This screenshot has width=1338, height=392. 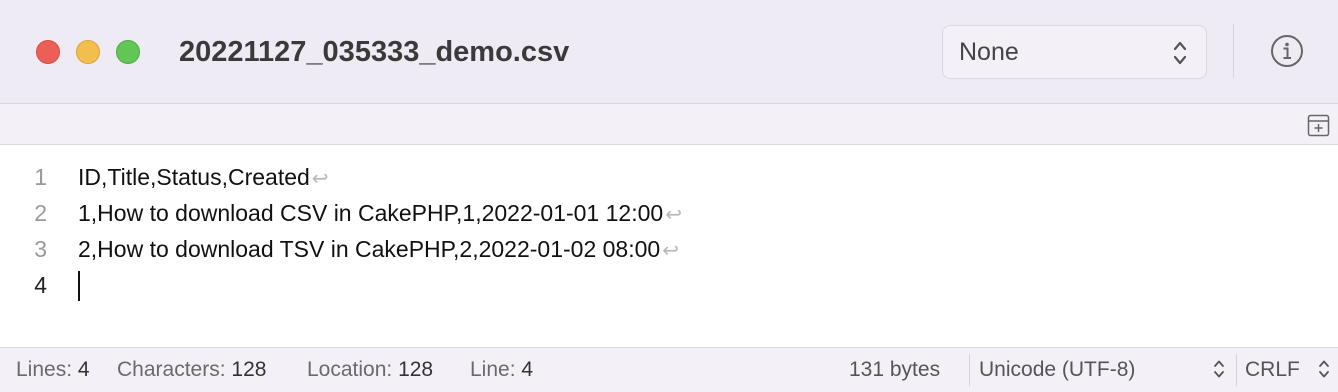 What do you see at coordinates (1074, 52) in the screenshot?
I see `syntax-mode-select: None` at bounding box center [1074, 52].